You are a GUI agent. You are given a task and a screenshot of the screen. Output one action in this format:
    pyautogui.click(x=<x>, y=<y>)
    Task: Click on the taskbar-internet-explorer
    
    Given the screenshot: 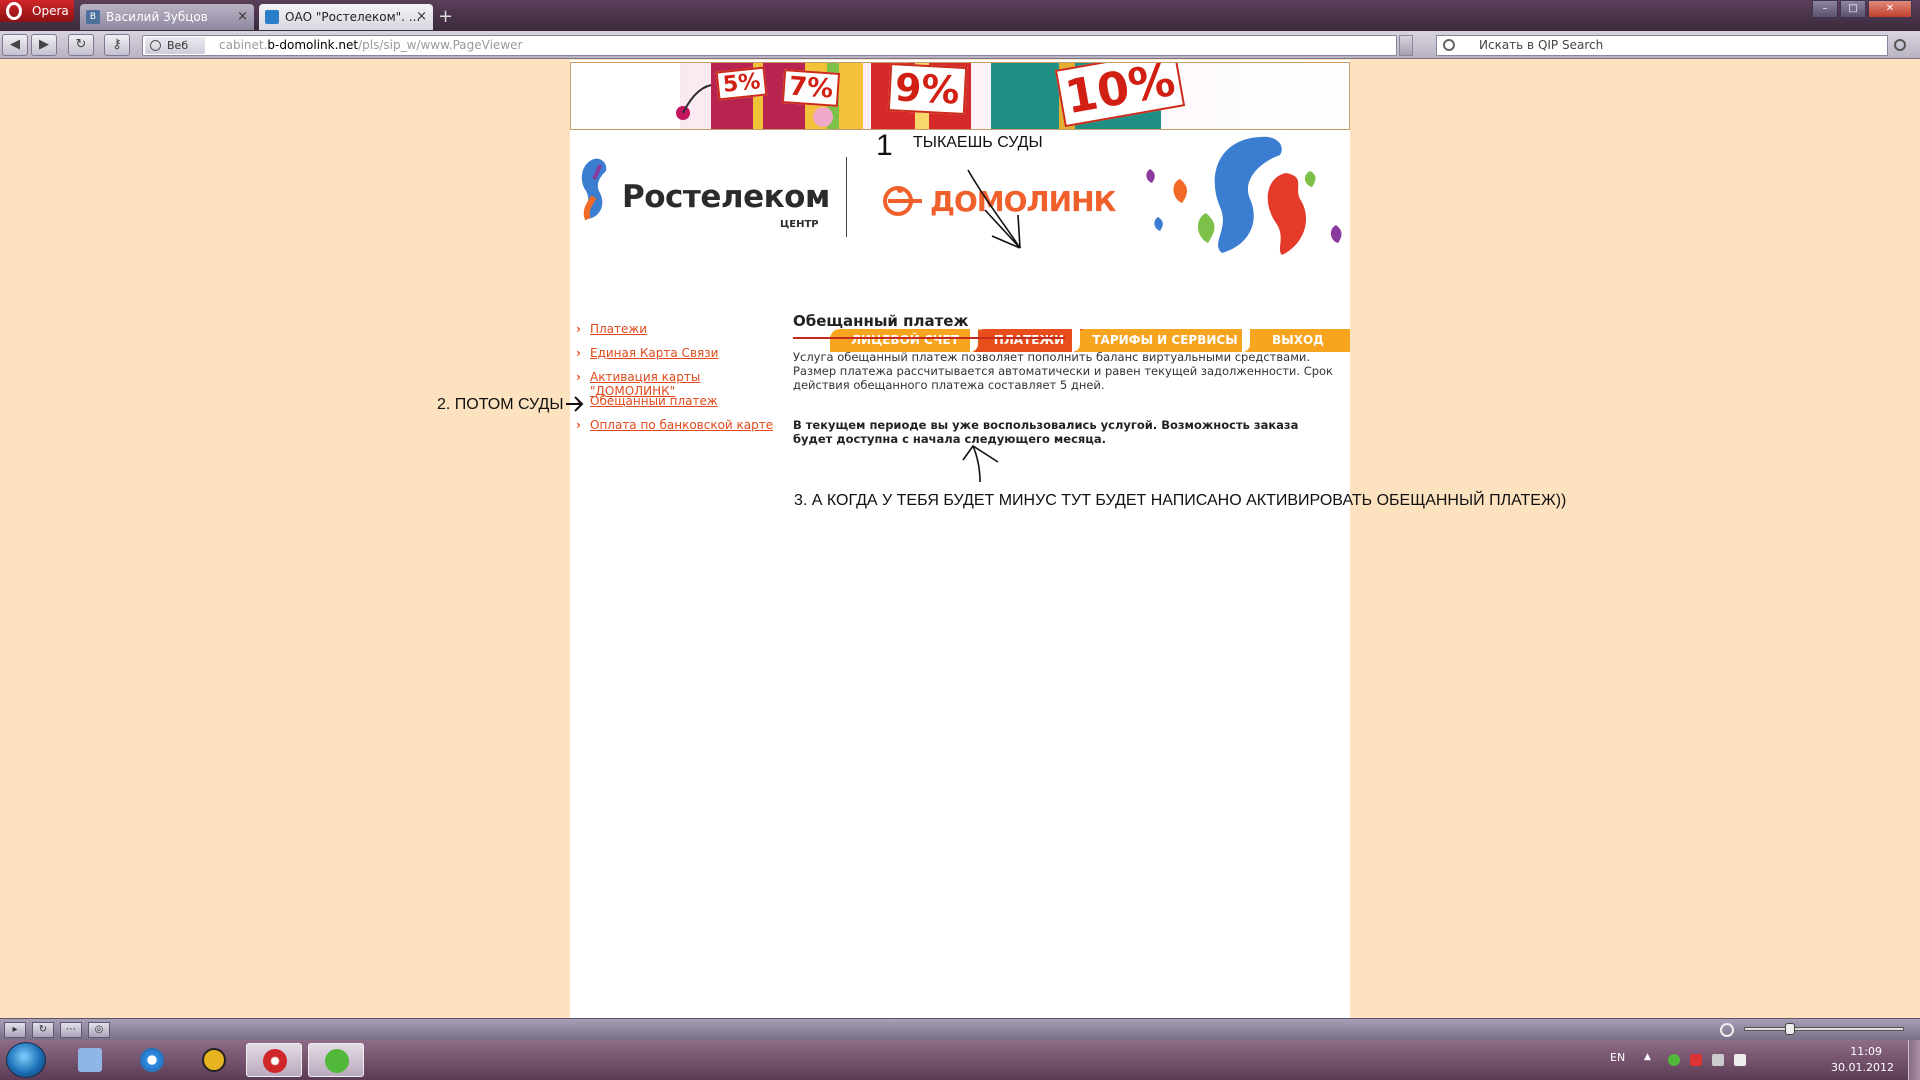 What is the action you would take?
    pyautogui.click(x=152, y=1060)
    